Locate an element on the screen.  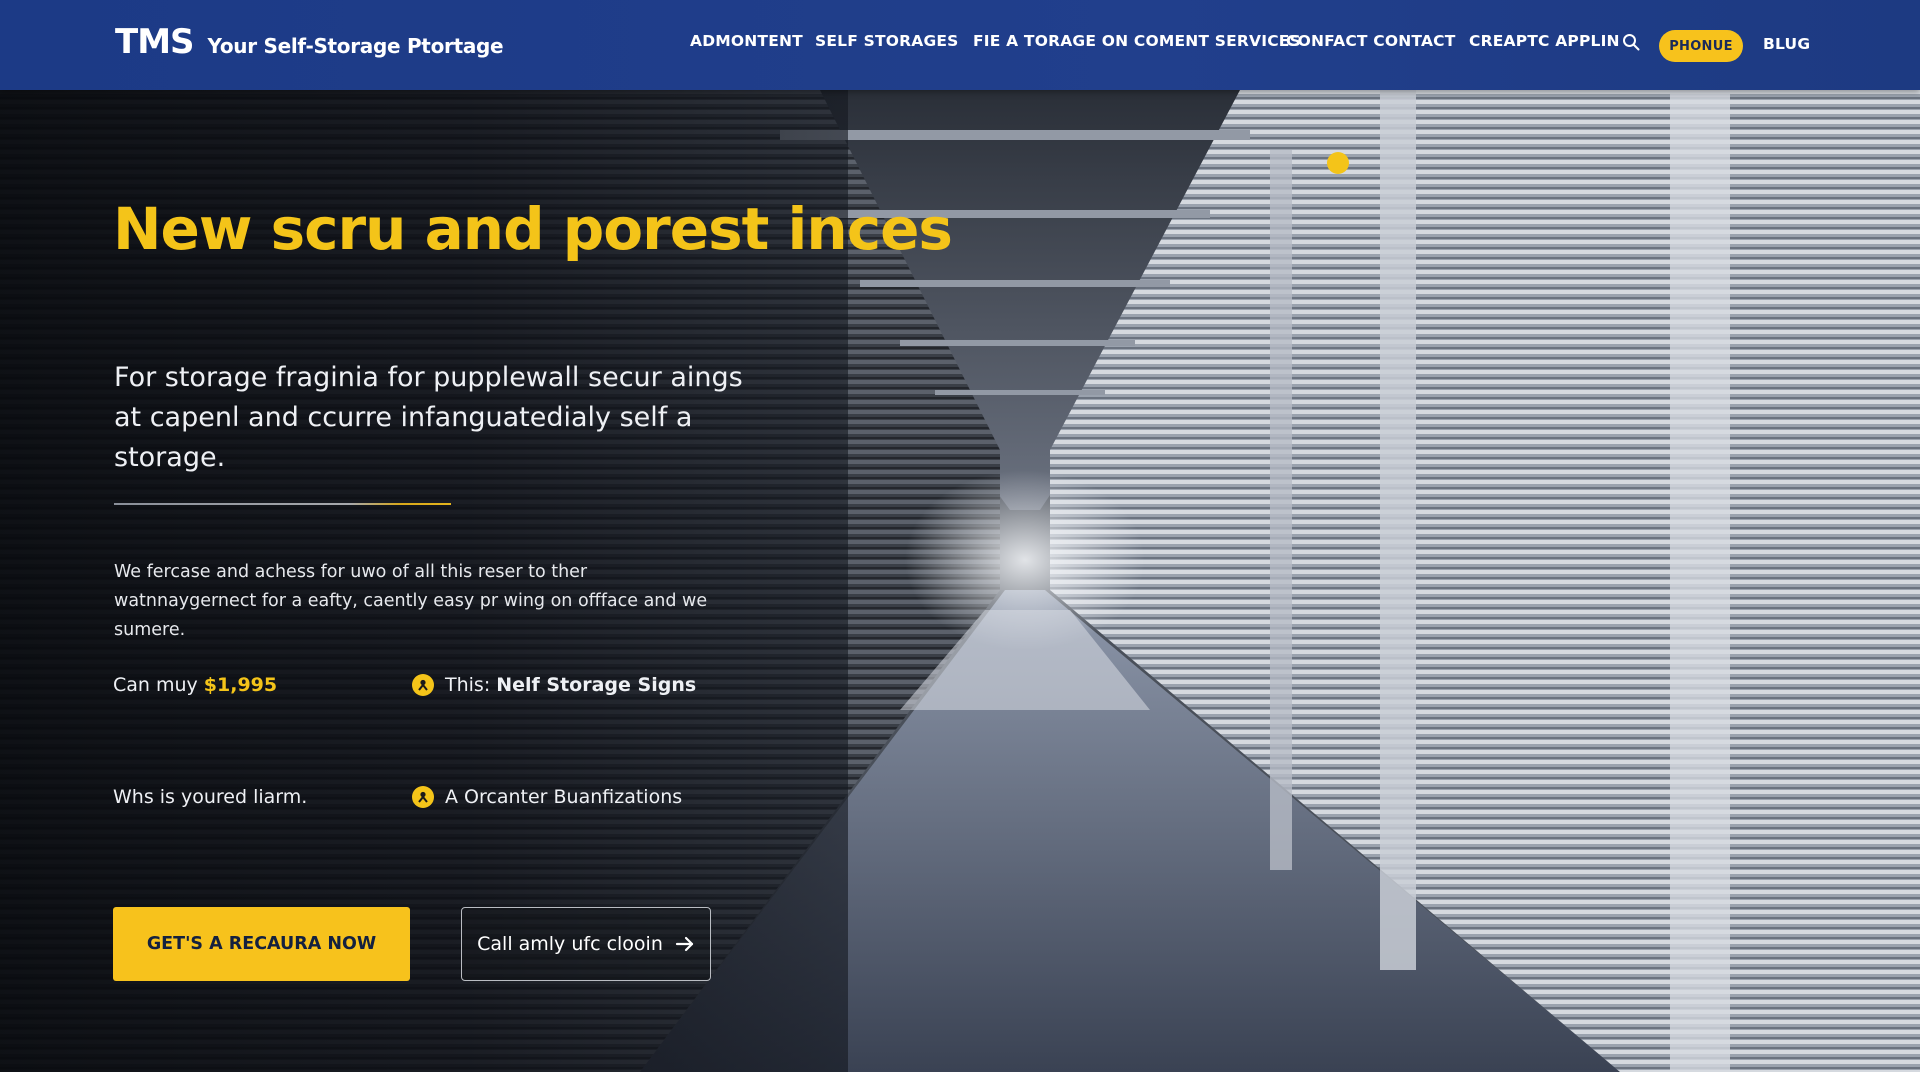
call-button-label: Call amly ufc clooin is located at coordinates (570, 944).